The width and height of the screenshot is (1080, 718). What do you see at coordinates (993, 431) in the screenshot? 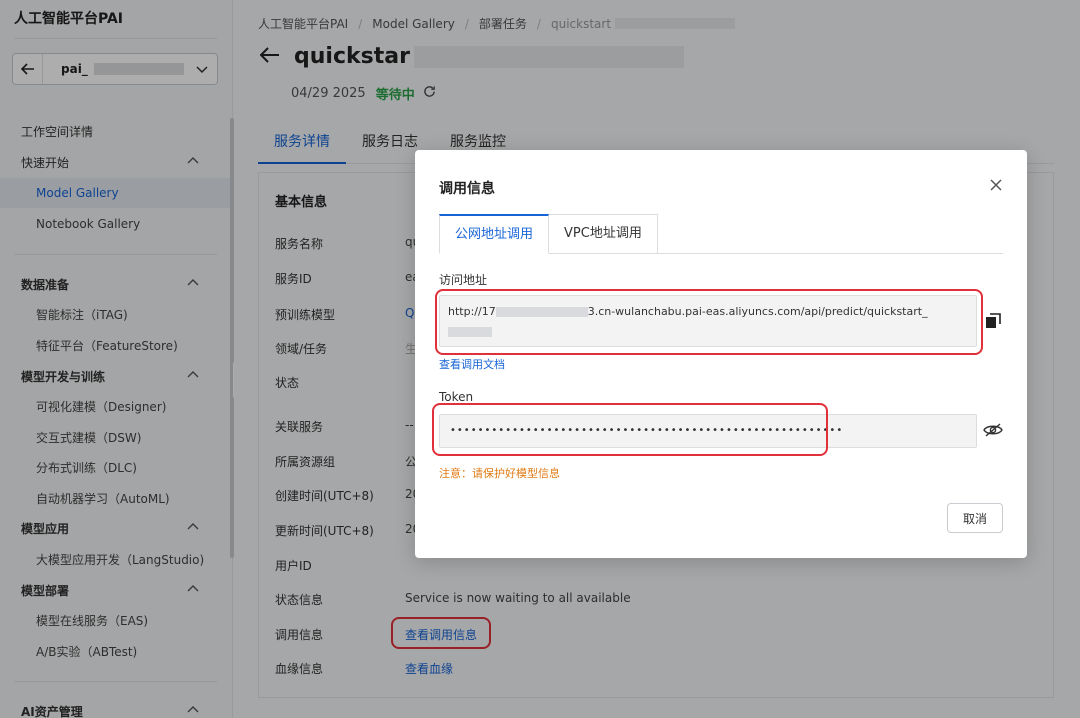
I see `eye-off-icon` at bounding box center [993, 431].